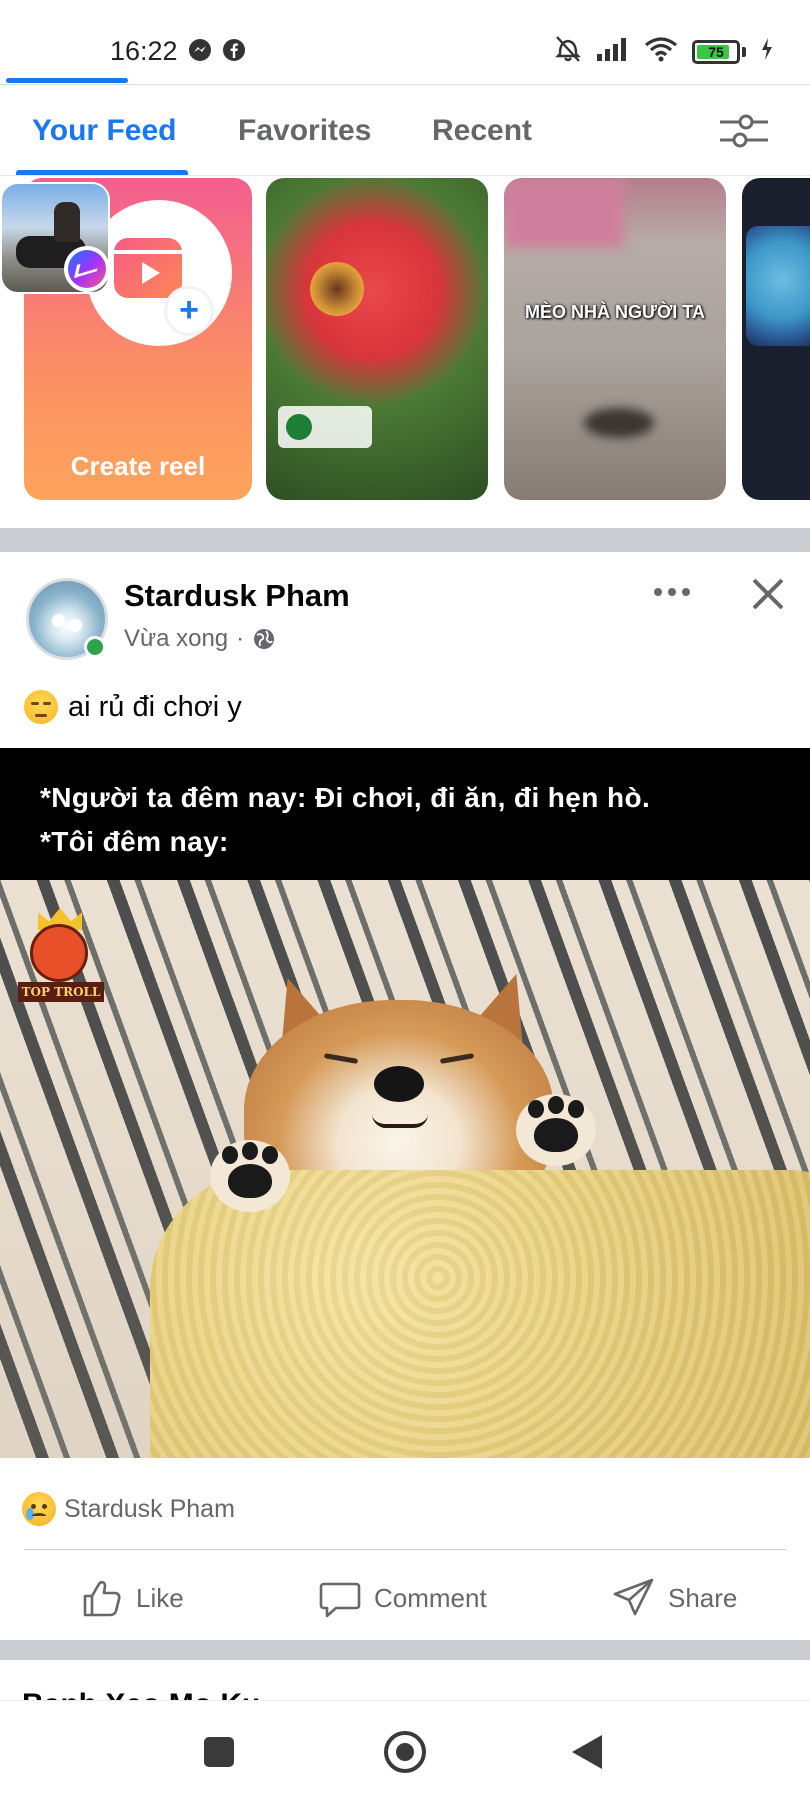 The height and width of the screenshot is (1800, 810). I want to click on system-icons: 75, so click(664, 51).